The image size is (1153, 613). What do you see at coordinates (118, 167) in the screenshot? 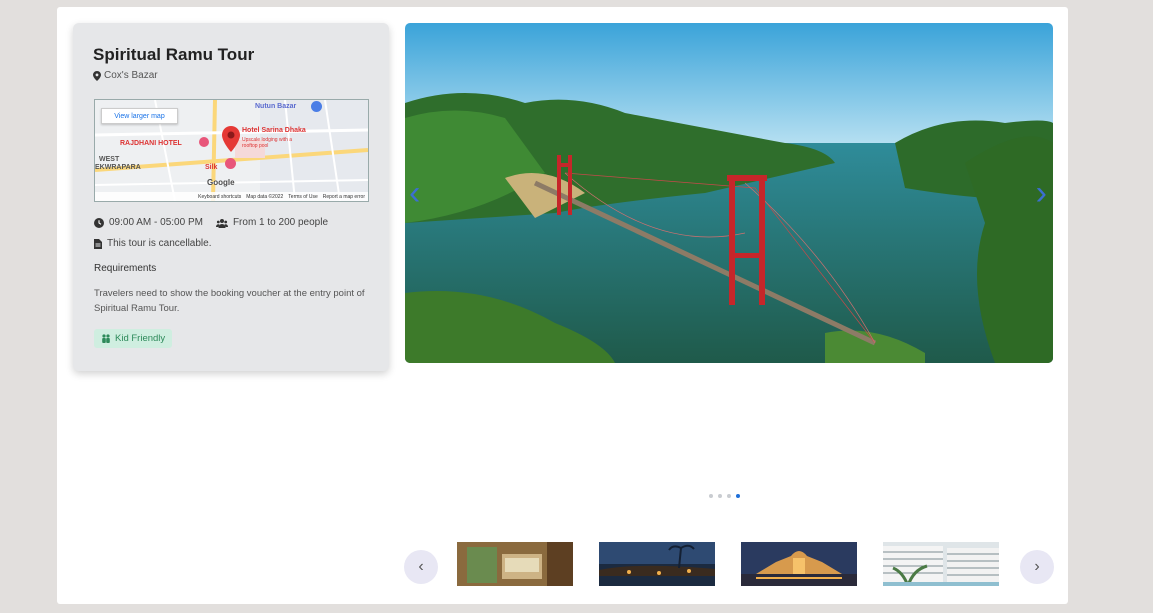
I see `map-label-ekwrapara: EKWRAPARA` at bounding box center [118, 167].